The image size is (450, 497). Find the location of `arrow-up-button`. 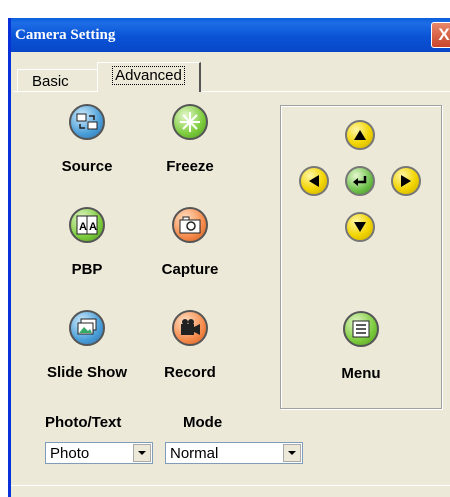

arrow-up-button is located at coordinates (360, 135).